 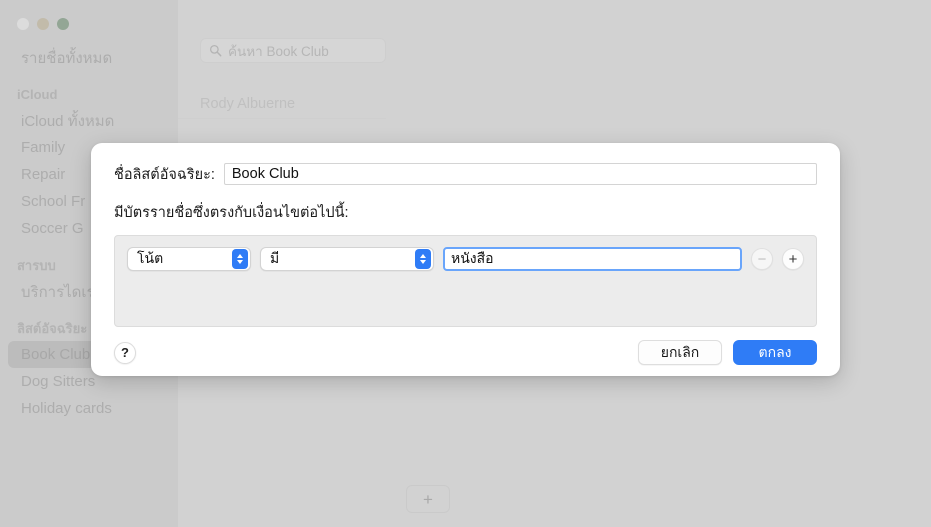 I want to click on sidebar-section-label: ลิสต์อัจฉริยะ, so click(x=52, y=328).